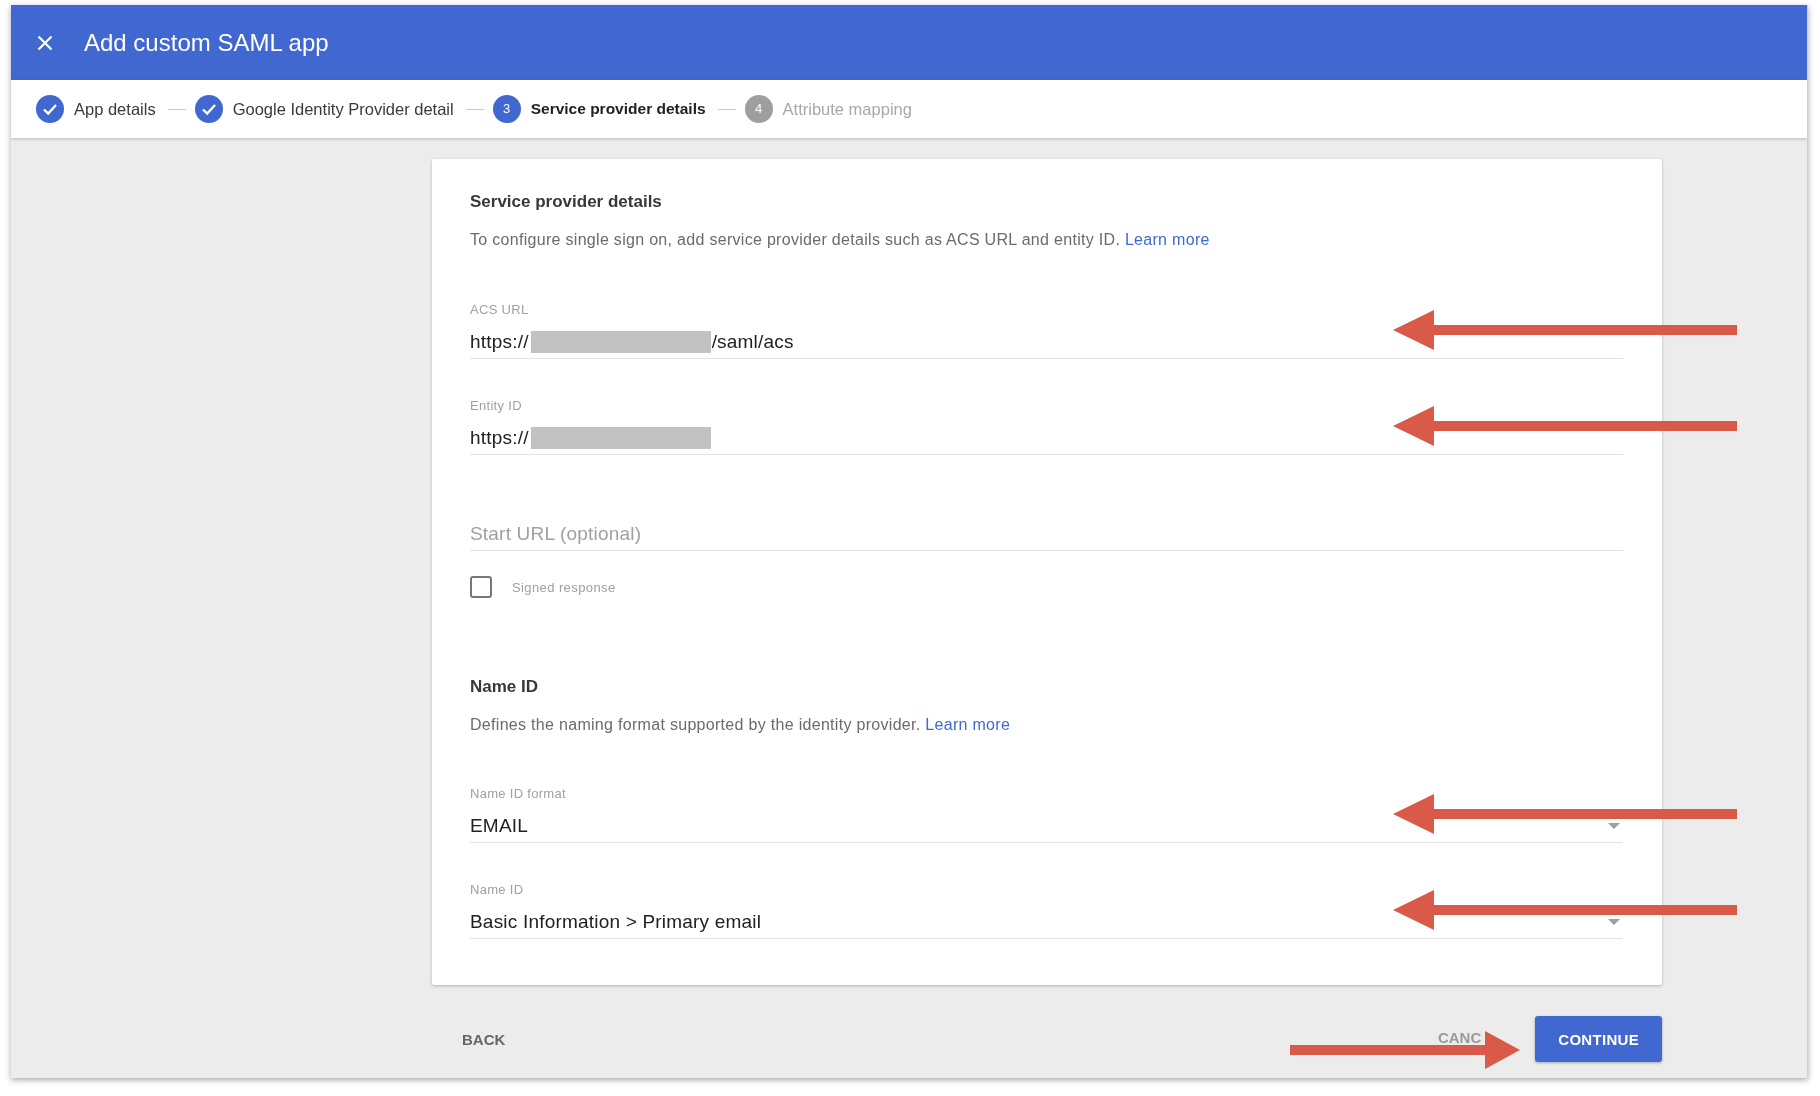 The width and height of the screenshot is (1820, 1096). What do you see at coordinates (506, 109) in the screenshot?
I see `step-number: 3` at bounding box center [506, 109].